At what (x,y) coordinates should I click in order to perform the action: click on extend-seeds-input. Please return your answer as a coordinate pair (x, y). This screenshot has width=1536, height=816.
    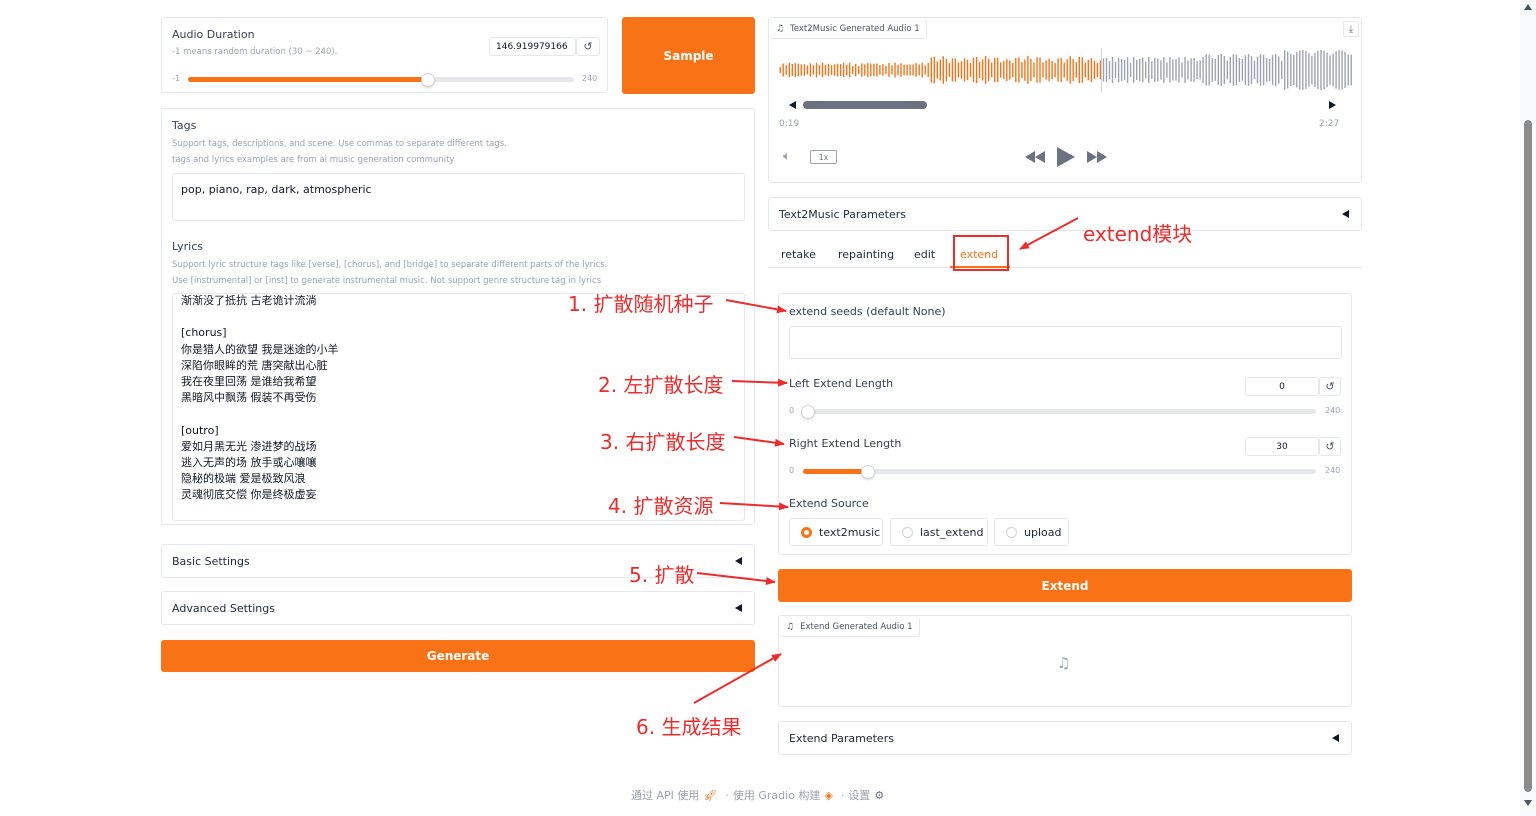
    Looking at the image, I should click on (1065, 342).